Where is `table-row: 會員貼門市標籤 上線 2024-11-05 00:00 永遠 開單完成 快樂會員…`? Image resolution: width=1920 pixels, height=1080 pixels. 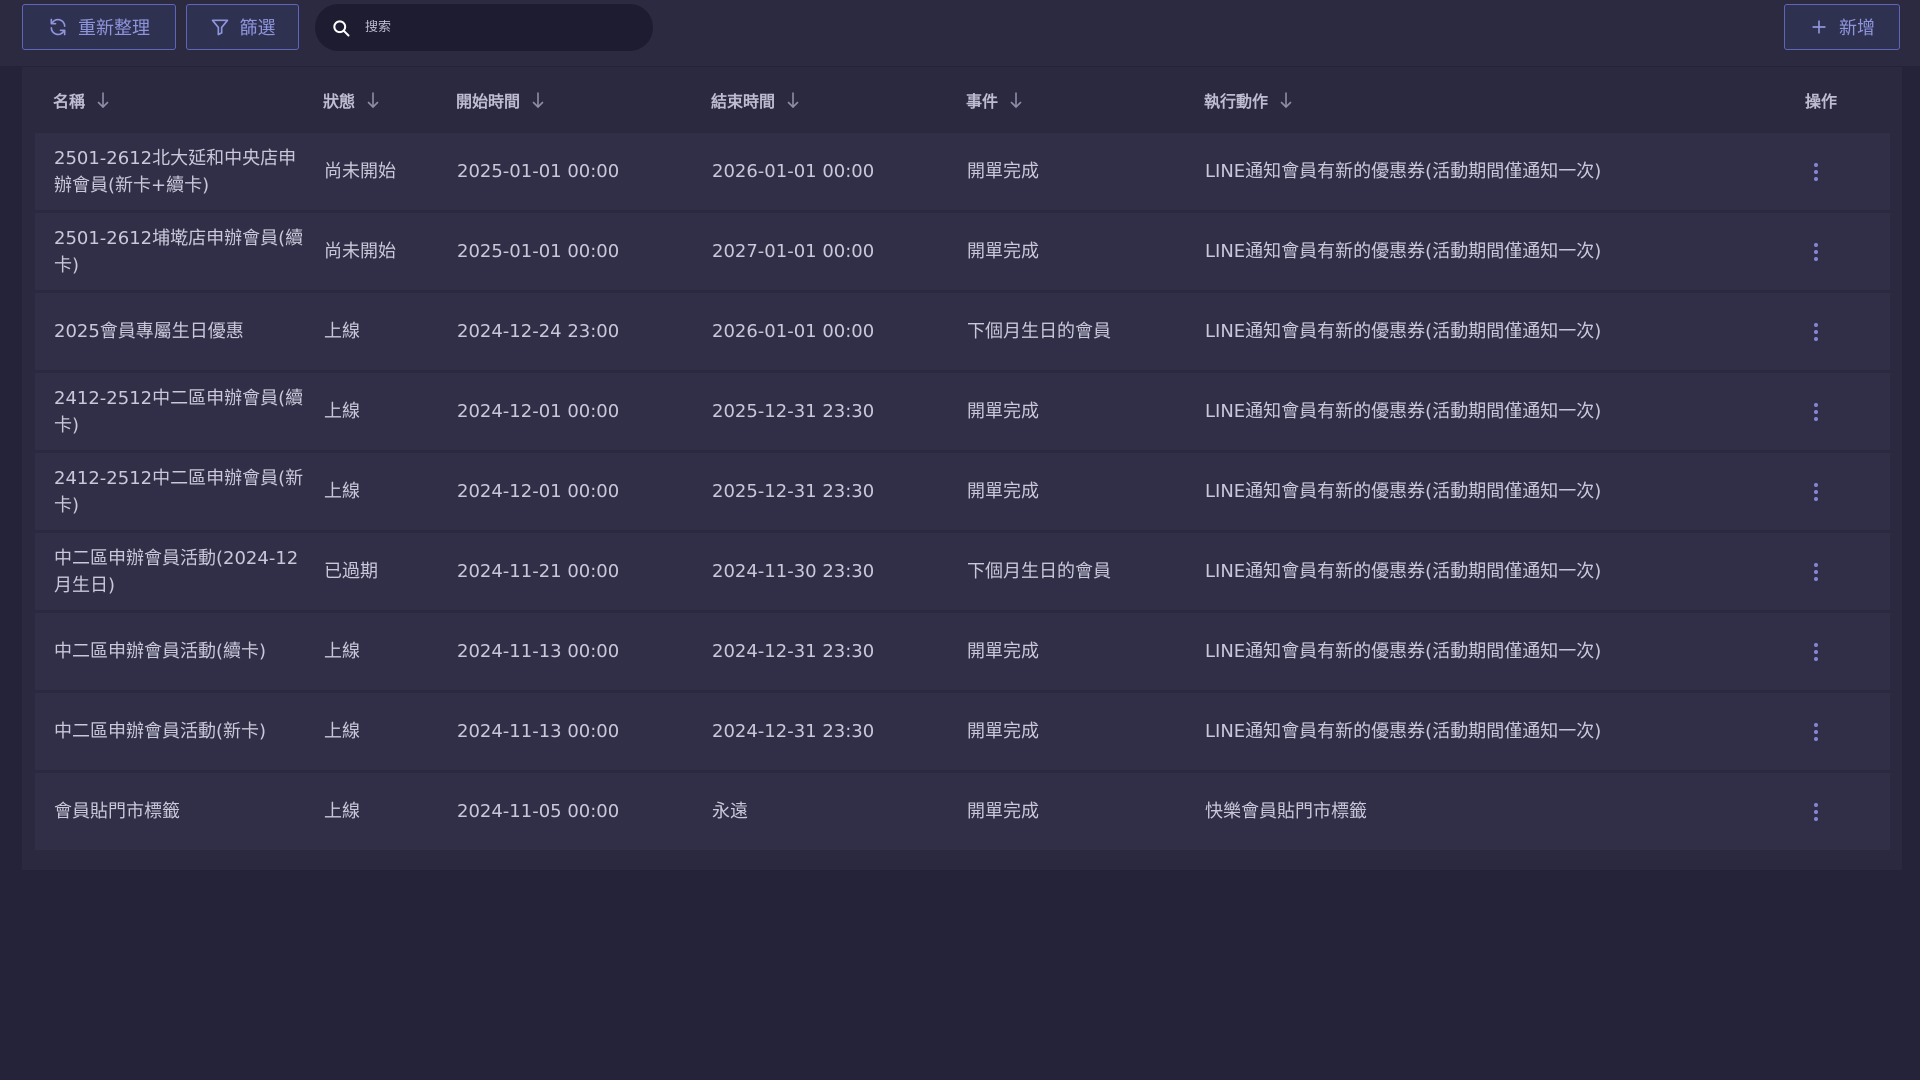
table-row: 會員貼門市標籤 上線 2024-11-05 00:00 永遠 開單完成 快樂會員… is located at coordinates (962, 811).